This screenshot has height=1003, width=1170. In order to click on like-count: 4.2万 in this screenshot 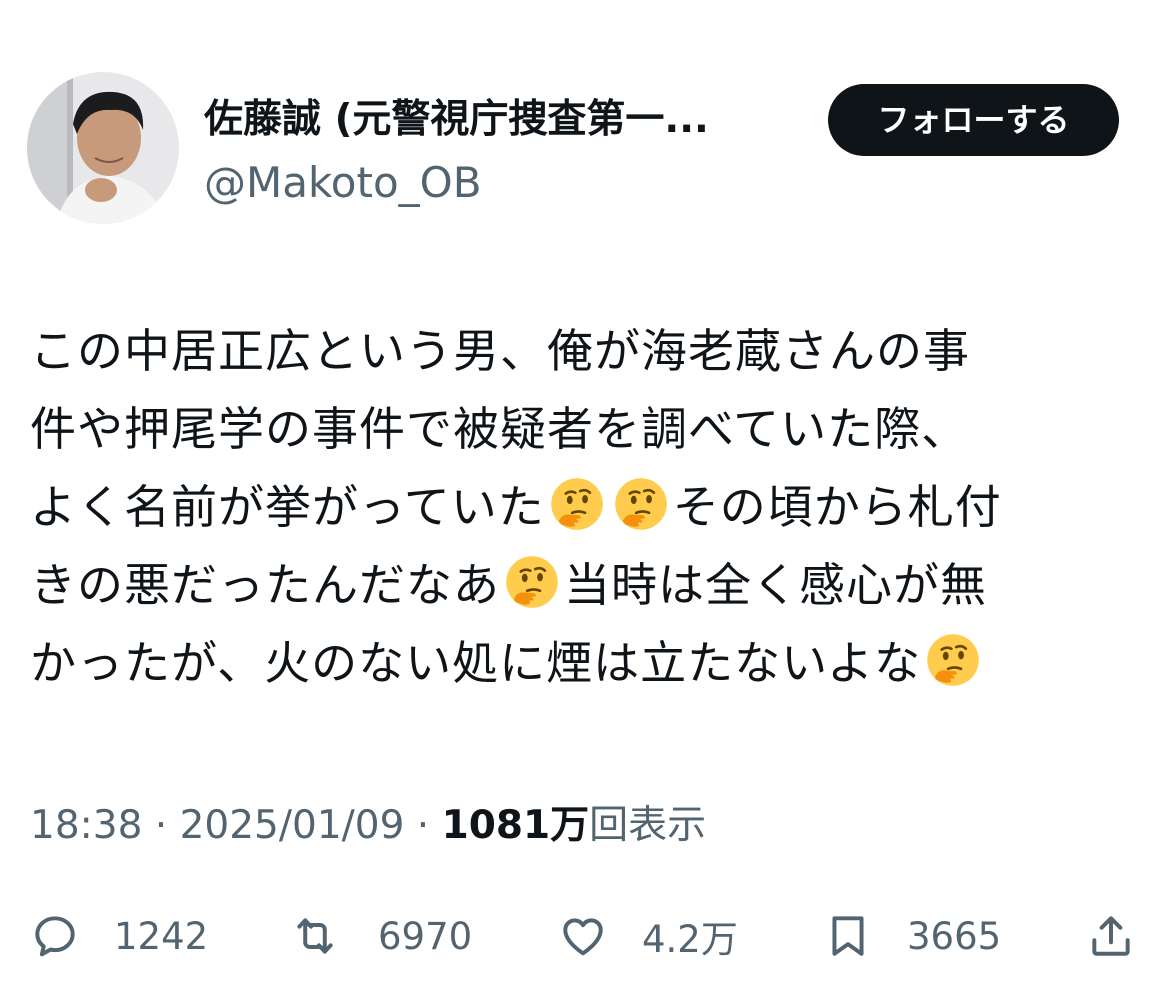, I will do `click(690, 939)`.